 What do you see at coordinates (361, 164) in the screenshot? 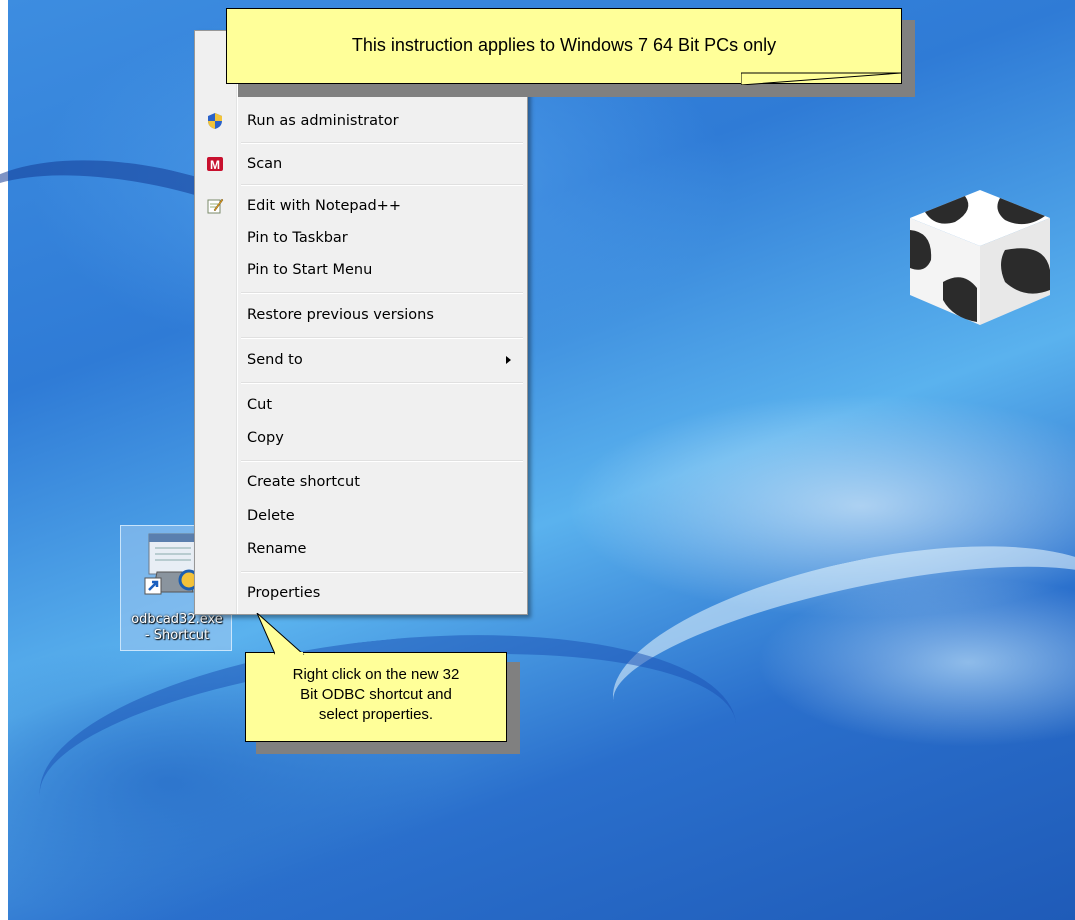
I see `menu-item-scan: M Scan` at bounding box center [361, 164].